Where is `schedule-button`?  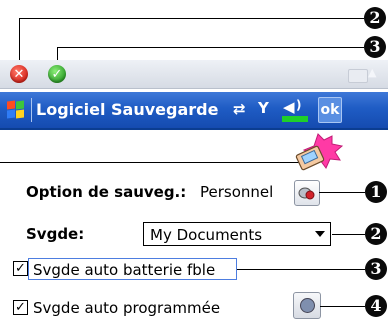 schedule-button is located at coordinates (307, 305).